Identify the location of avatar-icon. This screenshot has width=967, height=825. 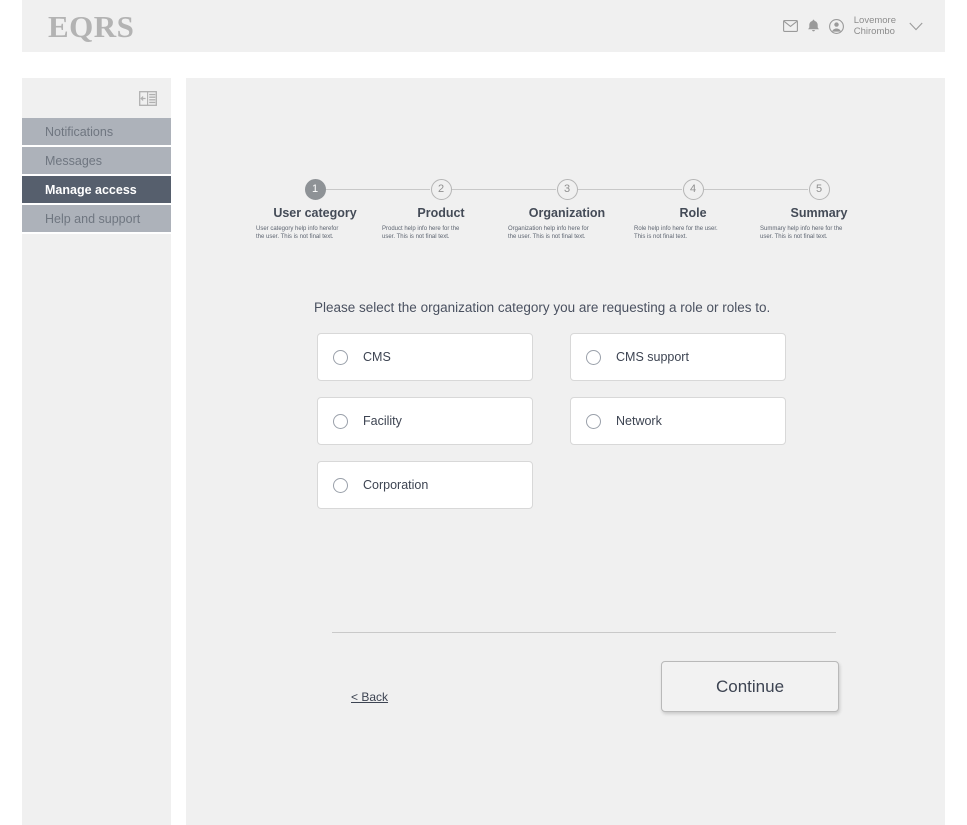
(836, 26).